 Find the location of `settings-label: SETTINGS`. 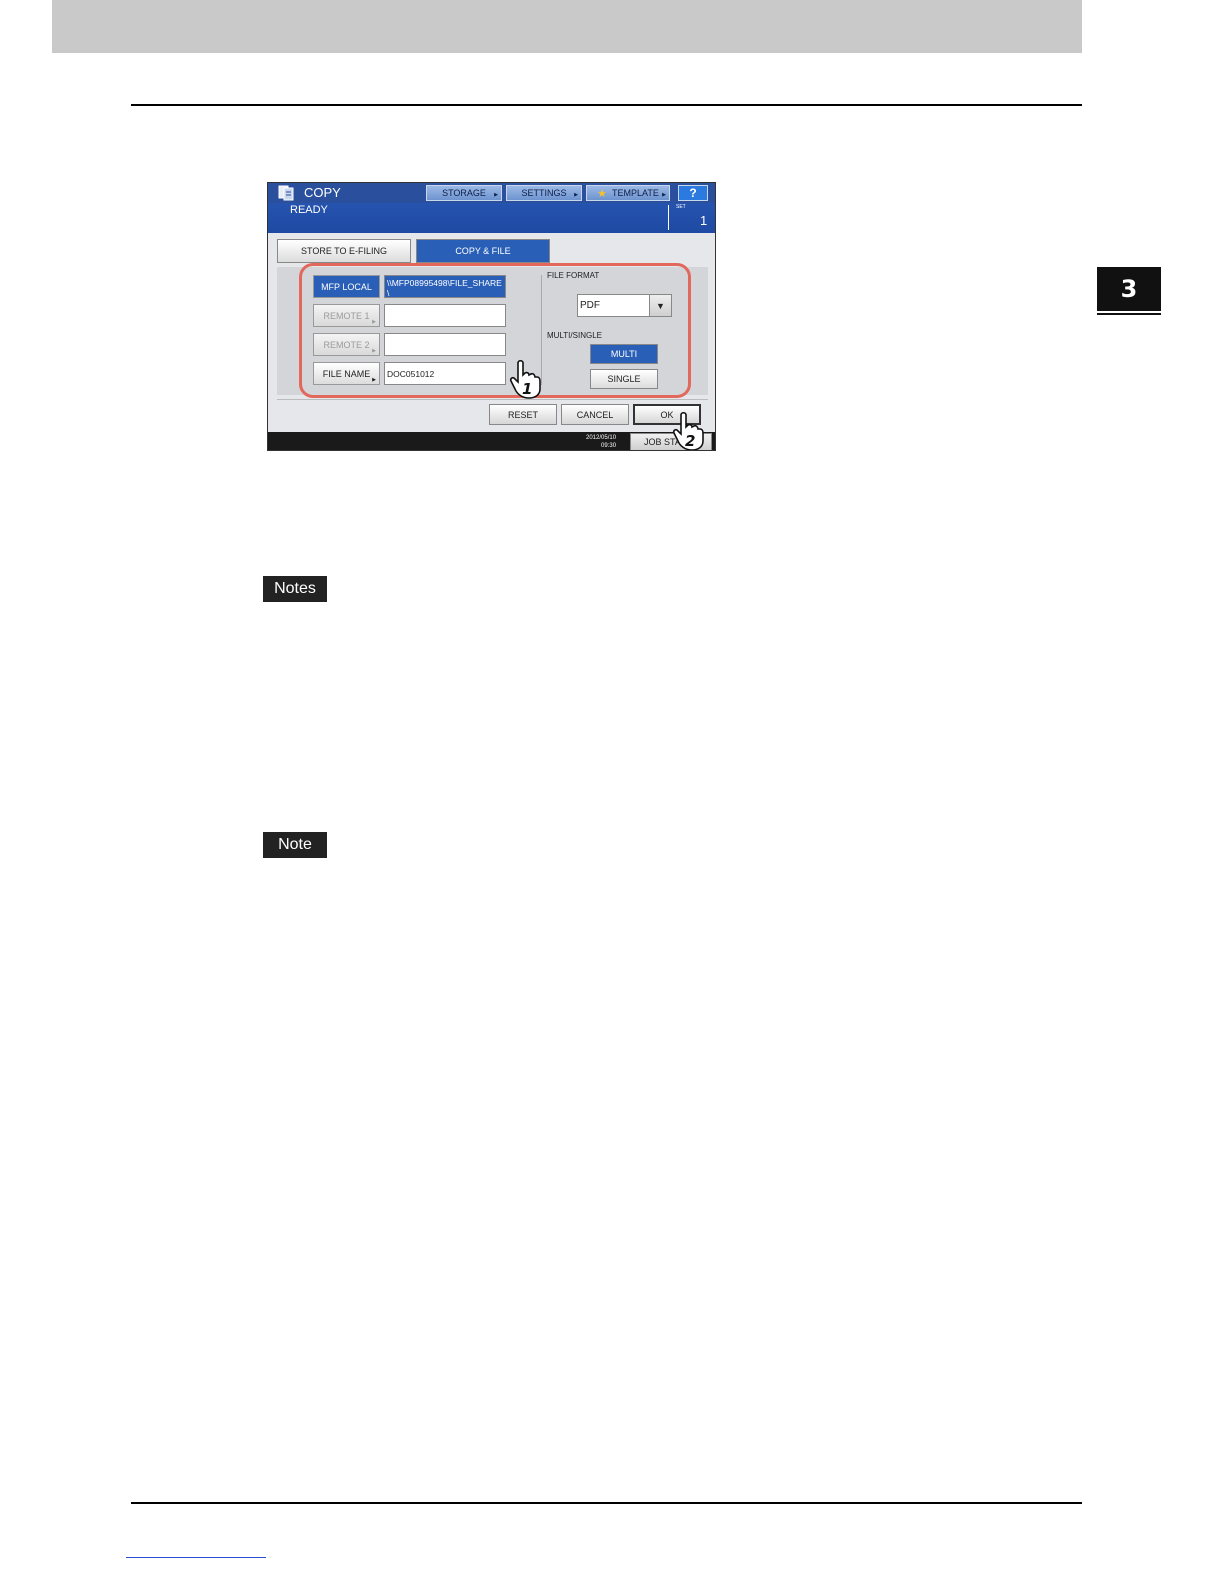

settings-label: SETTINGS is located at coordinates (544, 193).